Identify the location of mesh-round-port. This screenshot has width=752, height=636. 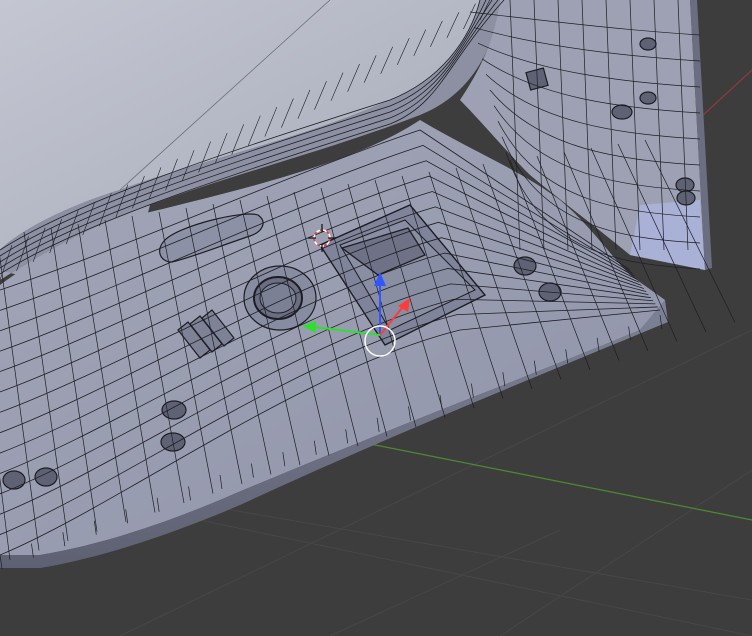
(280, 298).